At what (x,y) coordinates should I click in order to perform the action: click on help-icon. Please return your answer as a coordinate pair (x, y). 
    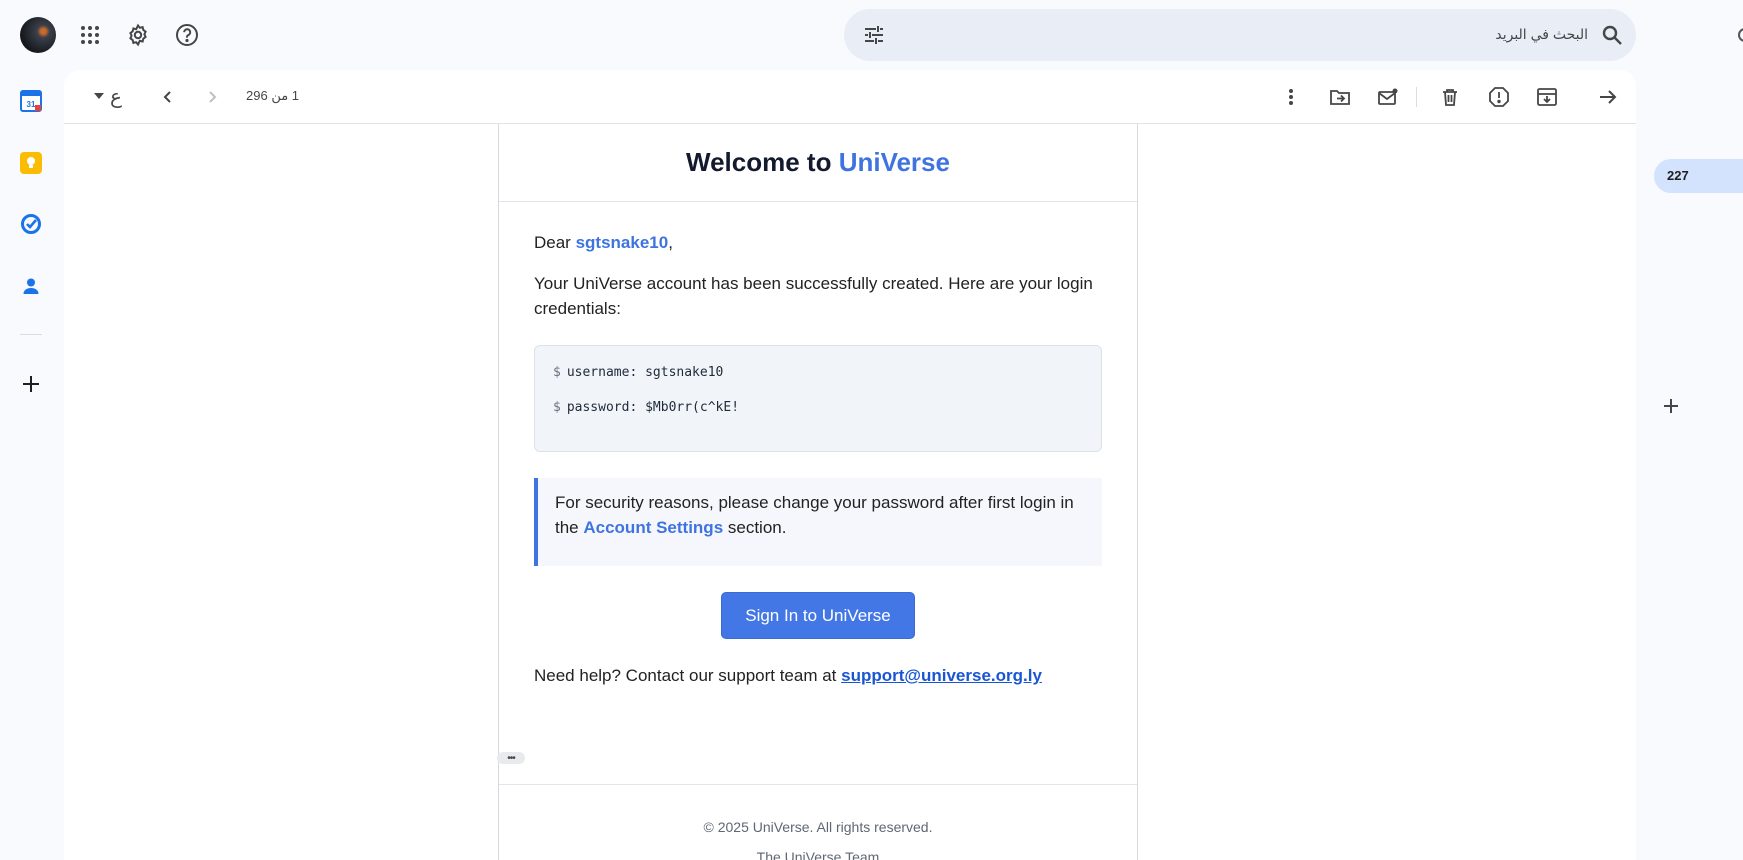
    Looking at the image, I should click on (187, 35).